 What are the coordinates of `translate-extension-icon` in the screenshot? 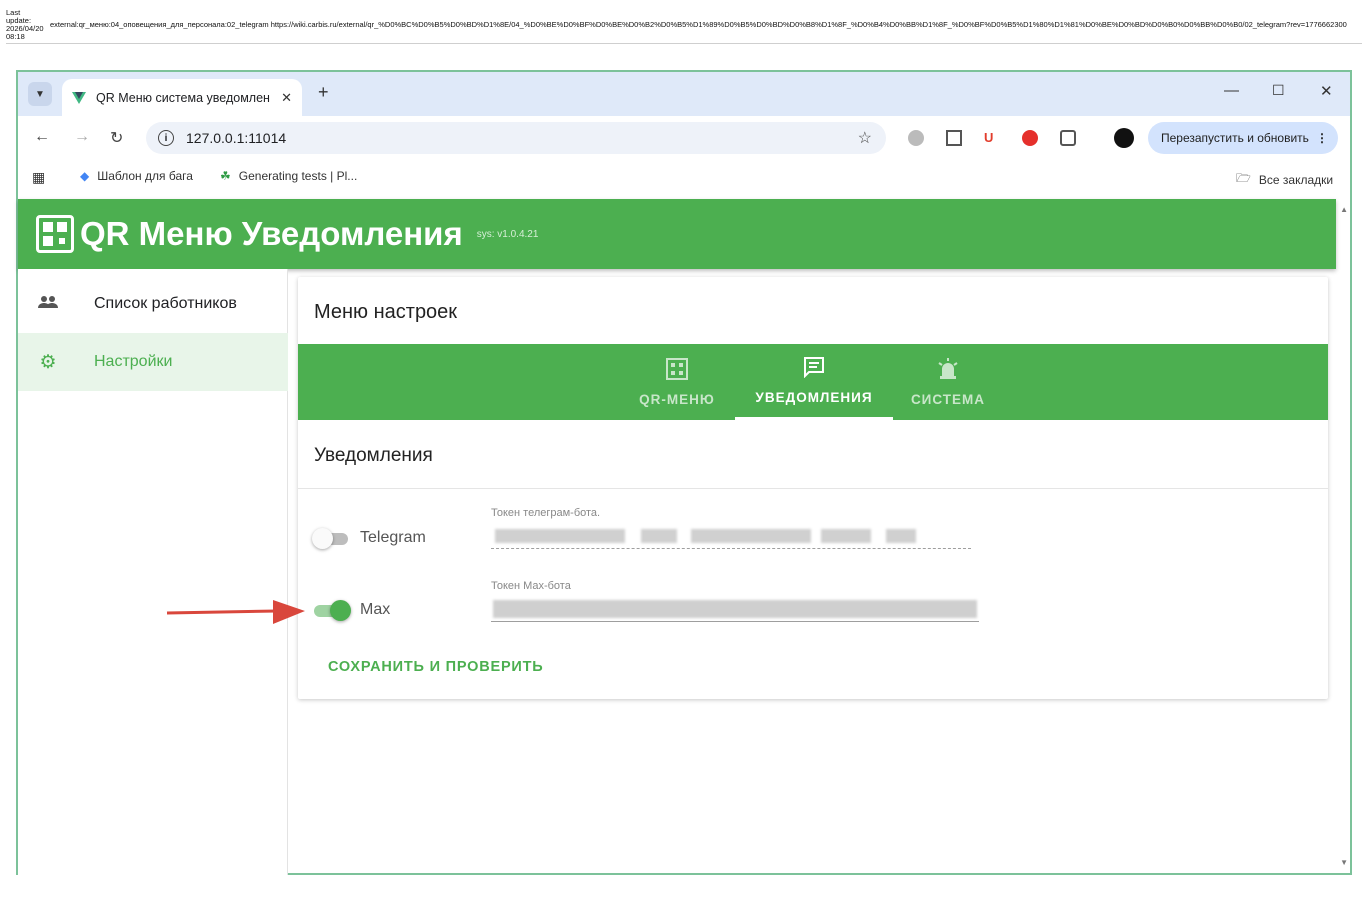 It's located at (916, 138).